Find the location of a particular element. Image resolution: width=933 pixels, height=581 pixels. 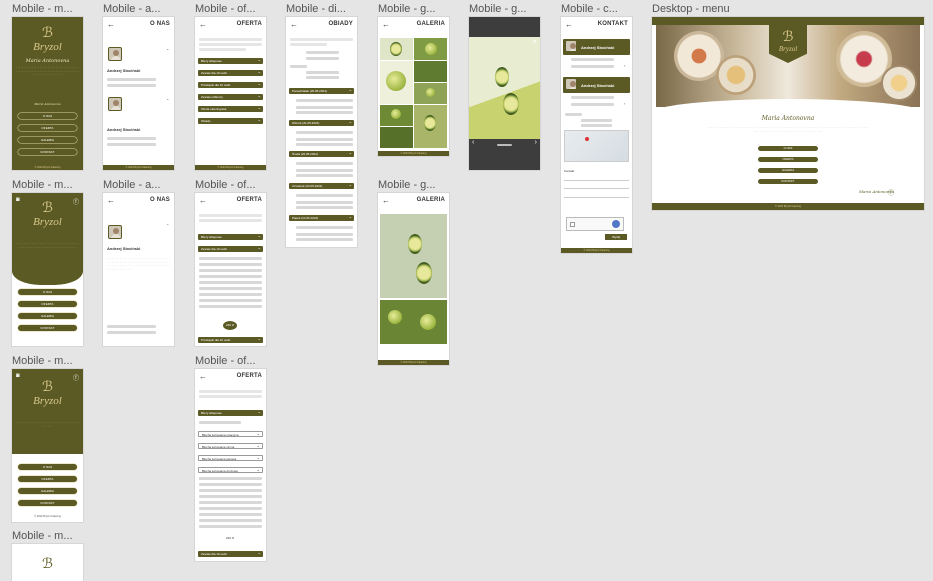

map is located at coordinates (596, 146).